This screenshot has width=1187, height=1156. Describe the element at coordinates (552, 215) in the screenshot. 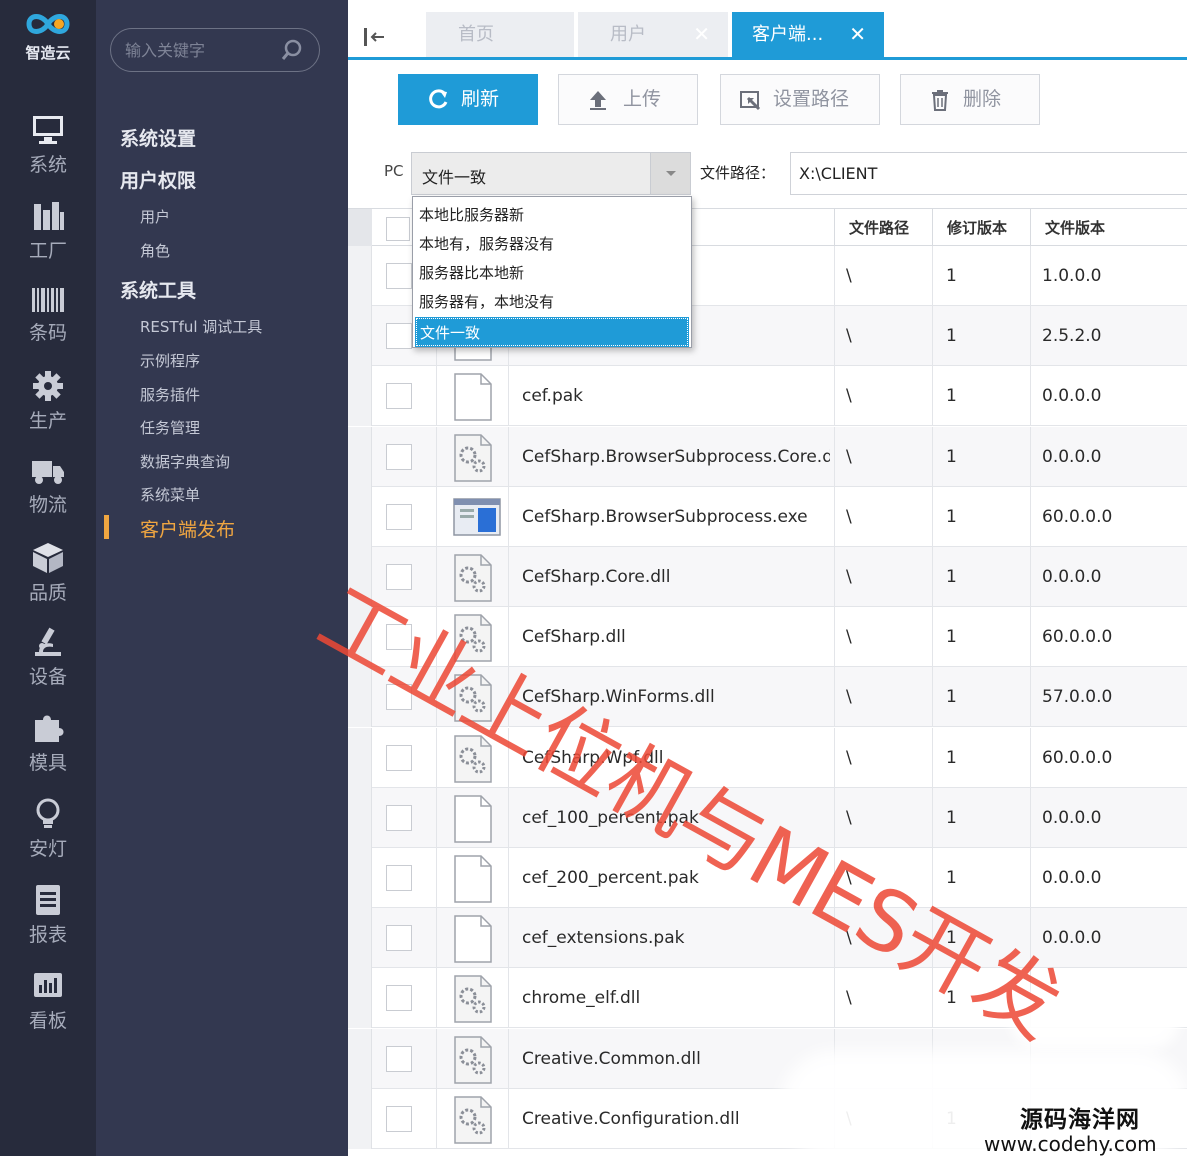

I see `option-local-newer: 本地比服务器新` at that location.